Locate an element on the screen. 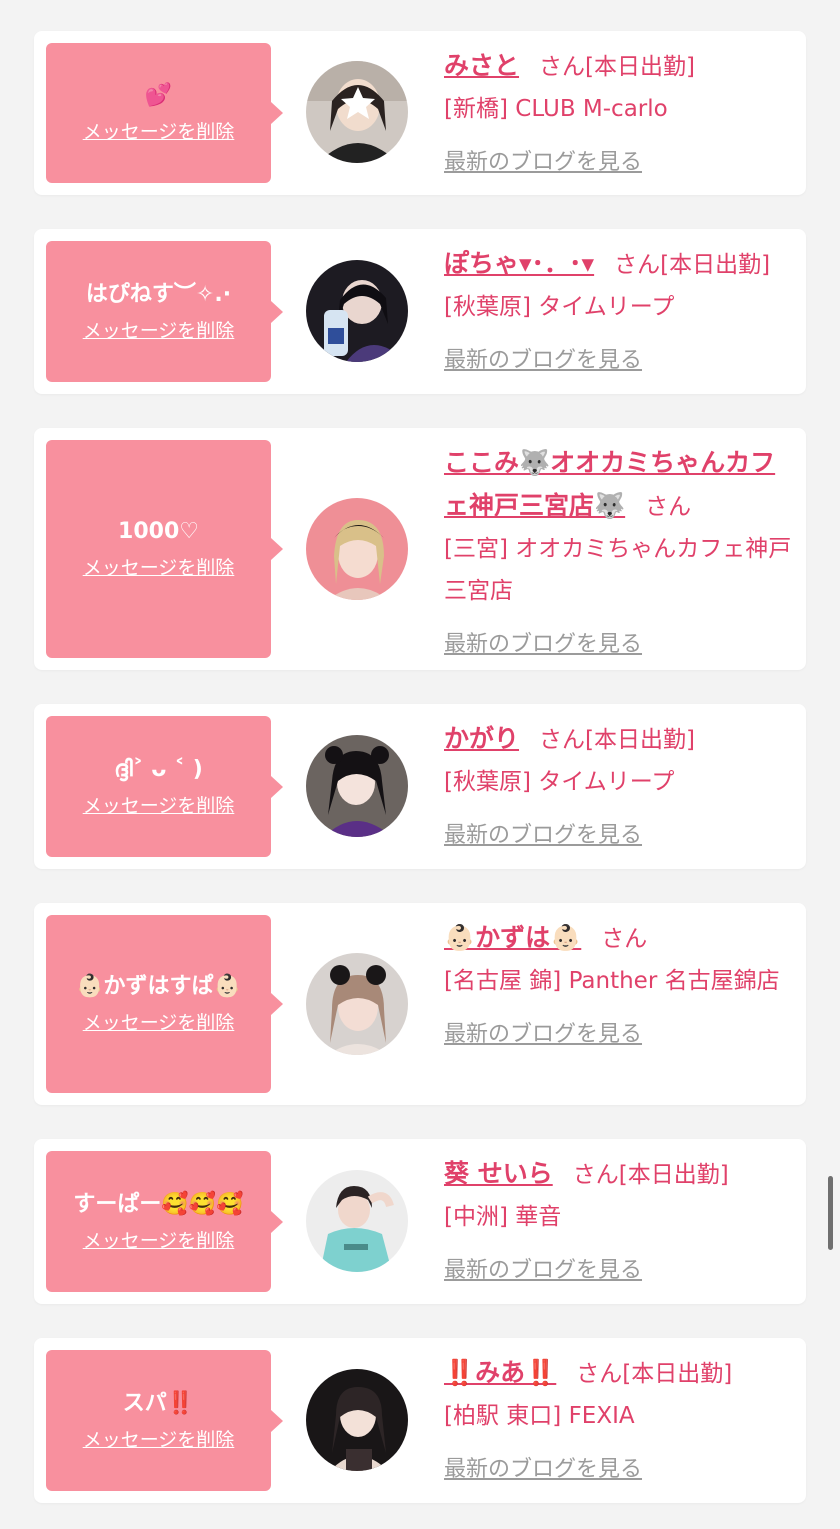 The width and height of the screenshot is (840, 1529). message-bubble: ദ്ദി˃ ᴗ ˂ ) メッセージを削除 is located at coordinates (164, 786).